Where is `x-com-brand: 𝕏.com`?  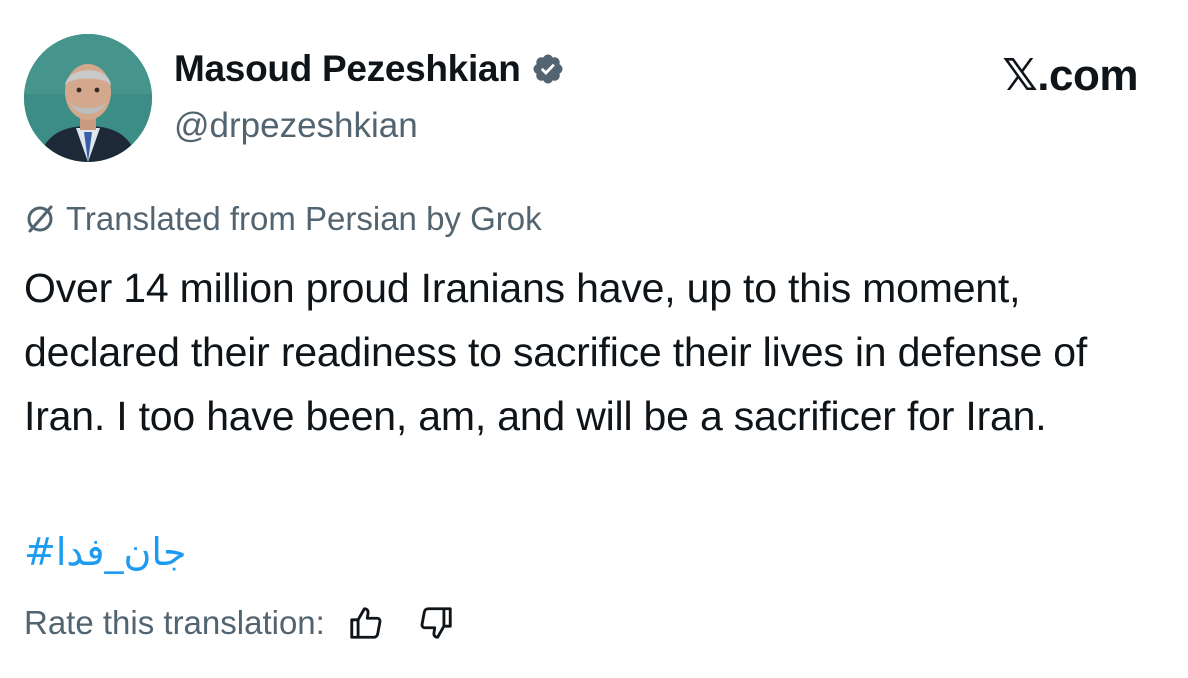 x-com-brand: 𝕏.com is located at coordinates (1070, 75).